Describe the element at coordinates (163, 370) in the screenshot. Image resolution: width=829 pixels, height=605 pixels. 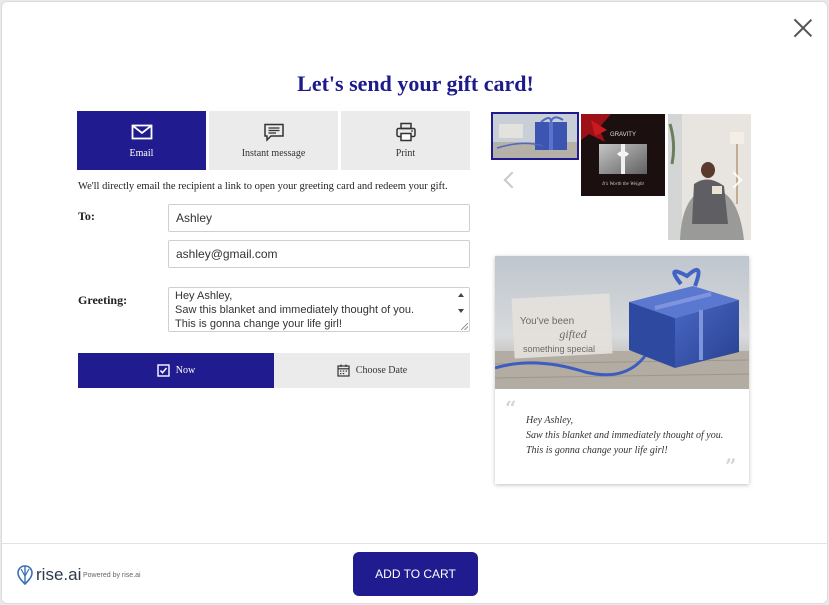
I see `checkbox-checked-icon` at that location.